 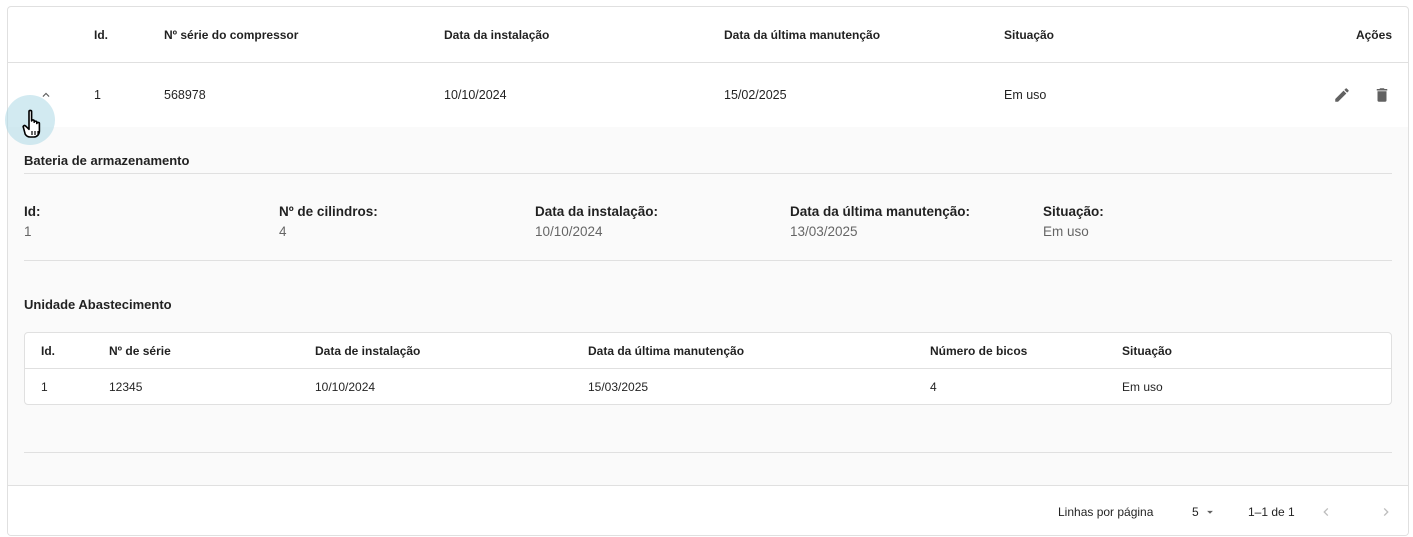 What do you see at coordinates (140, 350) in the screenshot?
I see `sub-header-serial: Nº de série` at bounding box center [140, 350].